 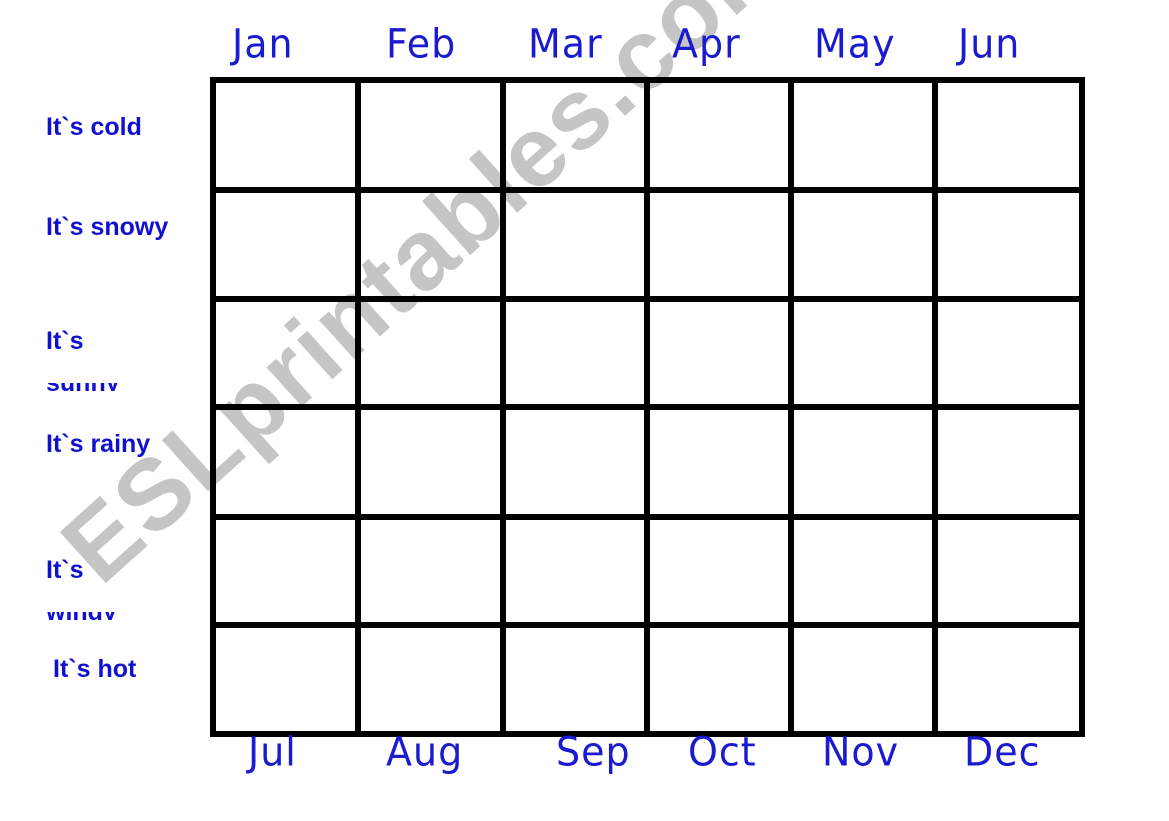 I want to click on month-header: May, so click(x=855, y=44).